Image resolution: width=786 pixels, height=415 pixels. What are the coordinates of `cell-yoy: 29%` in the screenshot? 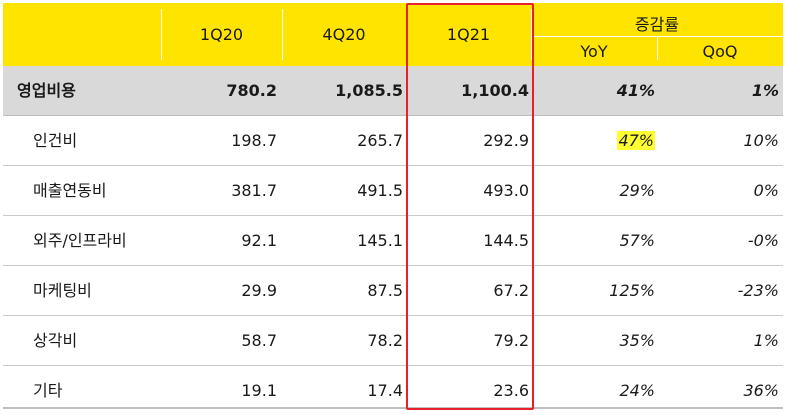 It's located at (637, 190).